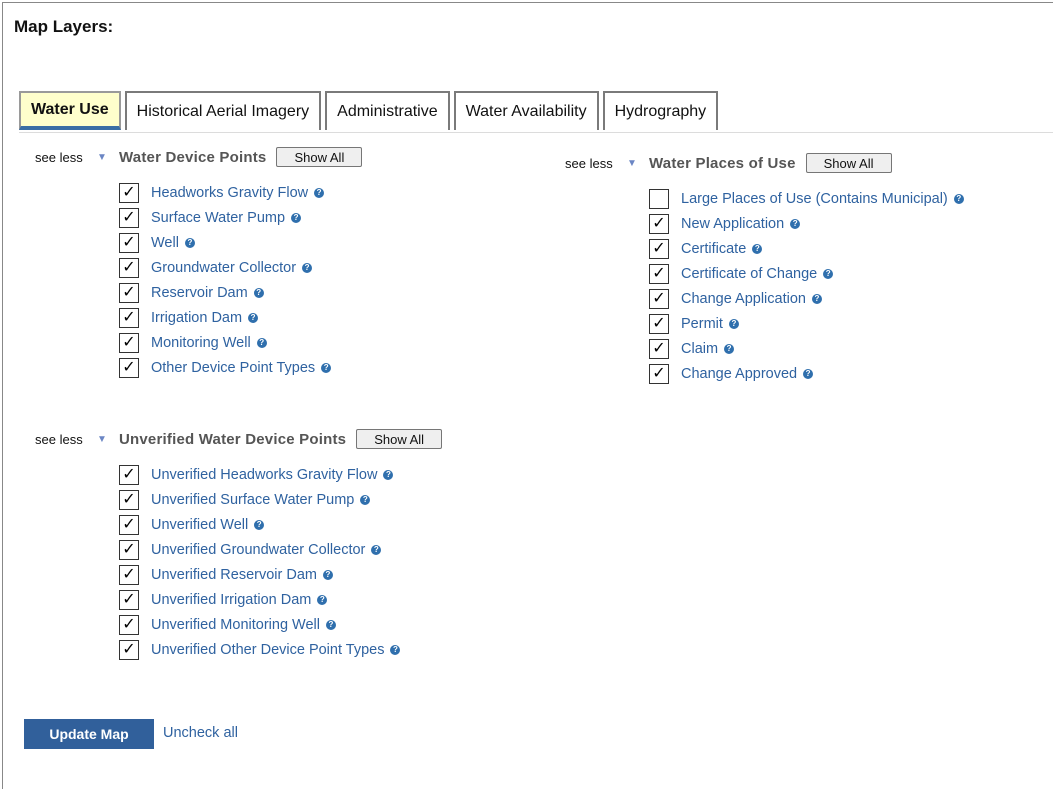 This screenshot has height=789, width=1053. Describe the element at coordinates (234, 575) in the screenshot. I see `layer-label: Unverified Reservoir Dam` at that location.